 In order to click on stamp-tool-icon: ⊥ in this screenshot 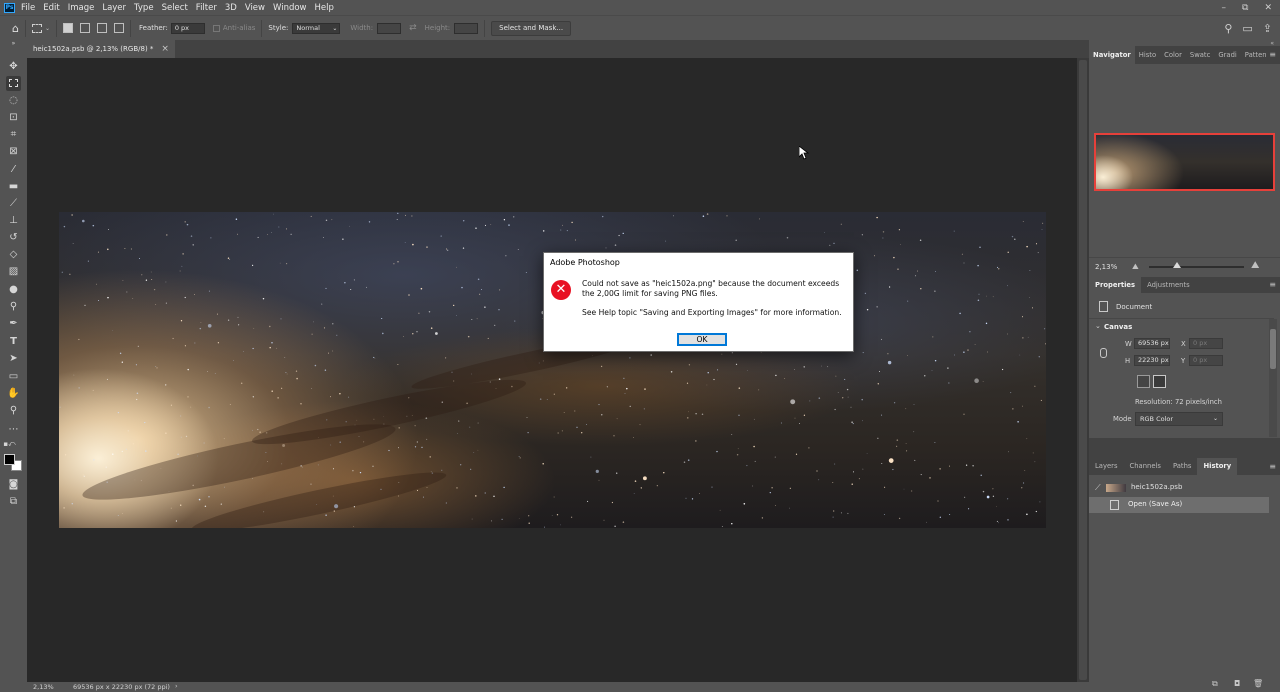, I will do `click(13, 220)`.